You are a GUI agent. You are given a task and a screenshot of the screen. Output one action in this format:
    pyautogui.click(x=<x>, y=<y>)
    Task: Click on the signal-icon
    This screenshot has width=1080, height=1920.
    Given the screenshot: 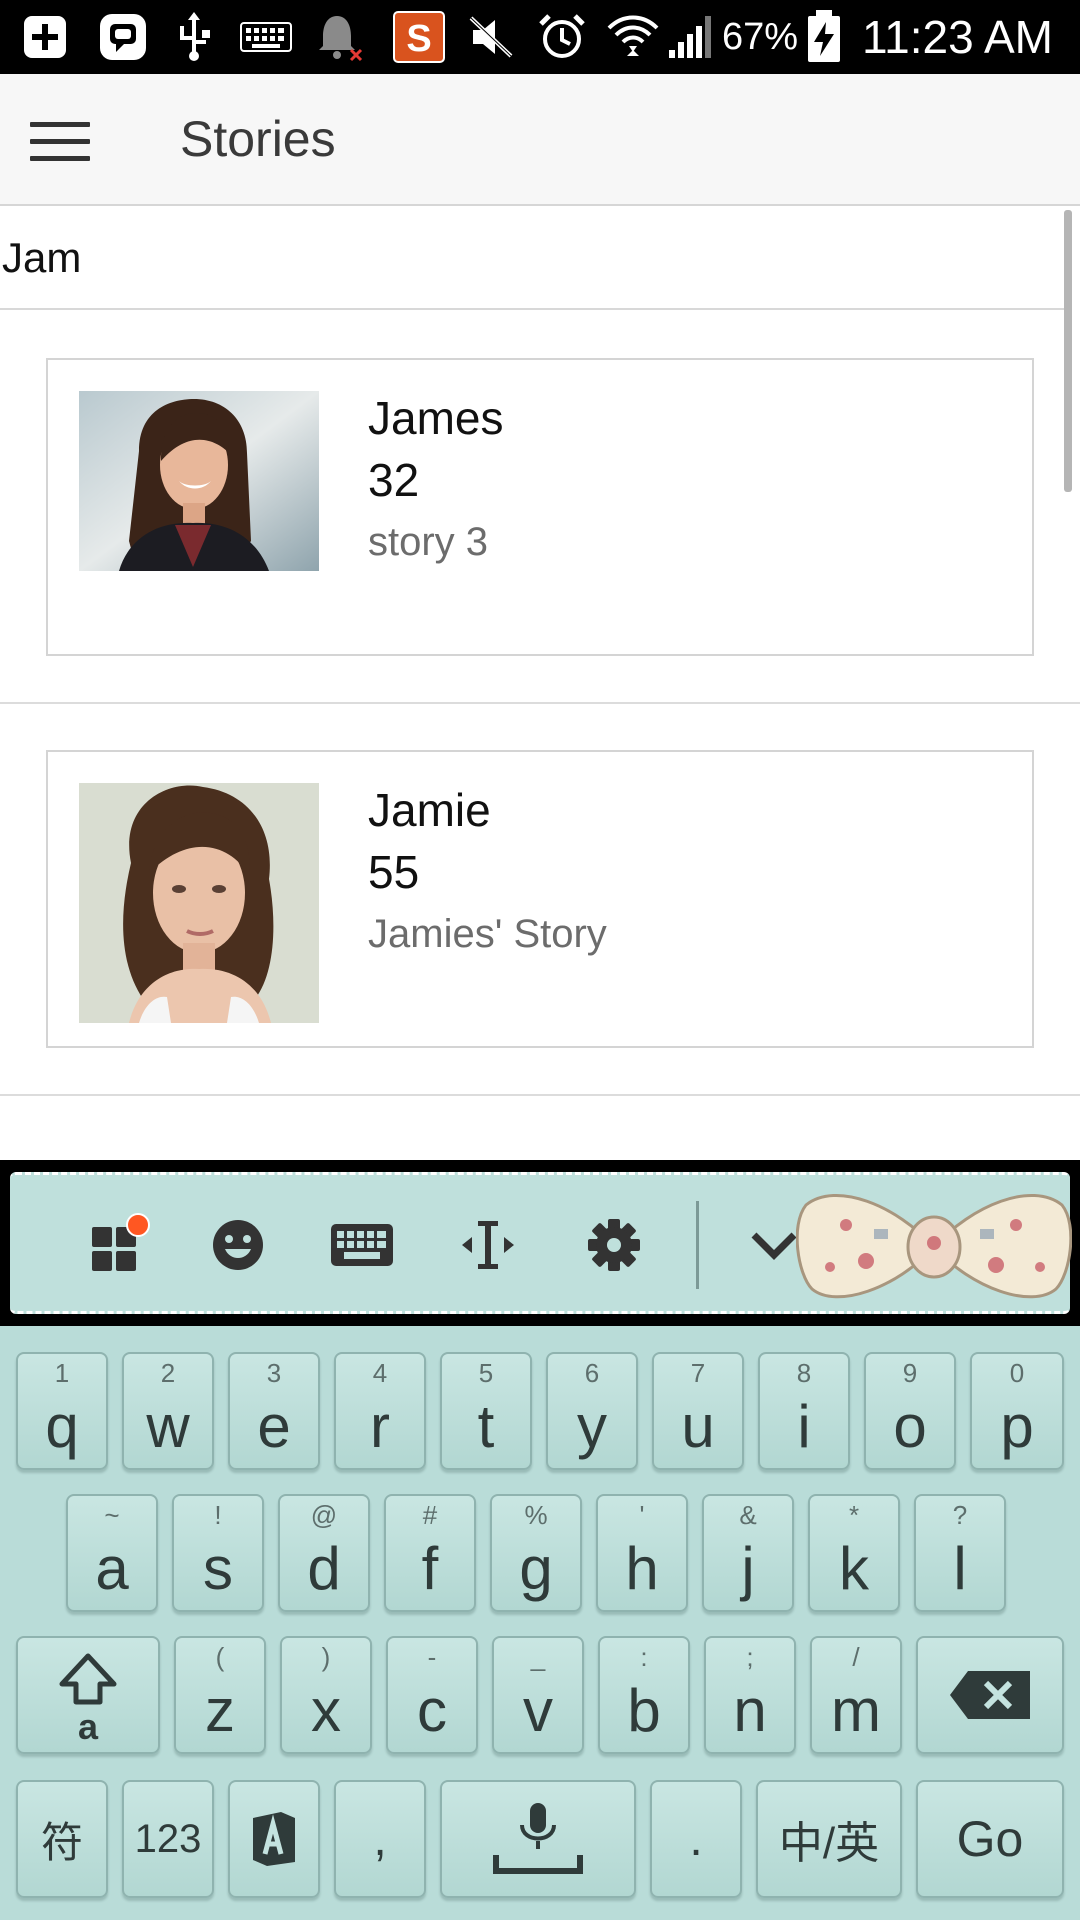 What is the action you would take?
    pyautogui.click(x=690, y=37)
    